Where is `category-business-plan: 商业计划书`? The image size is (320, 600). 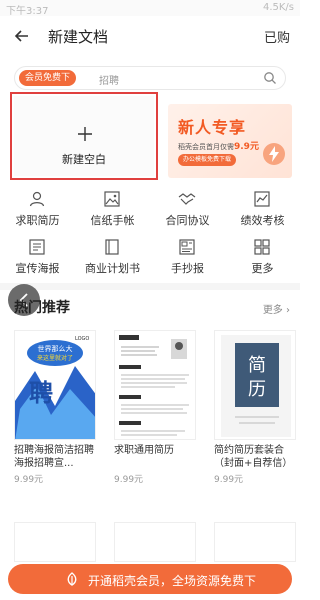
category-business-plan: 商业计划书 is located at coordinates (112, 258).